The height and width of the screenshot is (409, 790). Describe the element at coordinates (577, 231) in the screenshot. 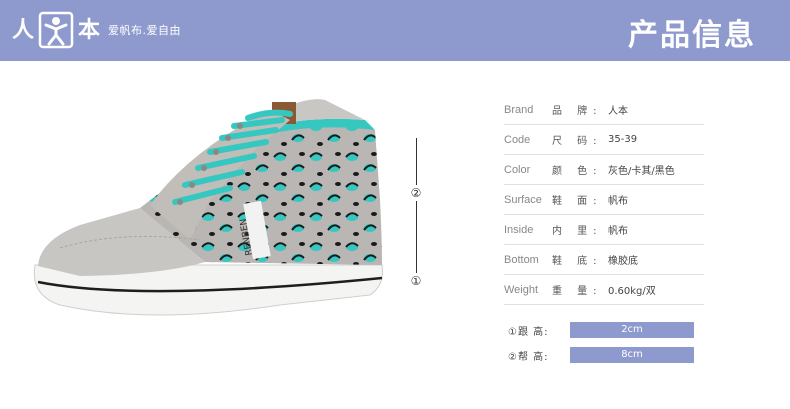

I see `spec-zh: 内 里:` at that location.